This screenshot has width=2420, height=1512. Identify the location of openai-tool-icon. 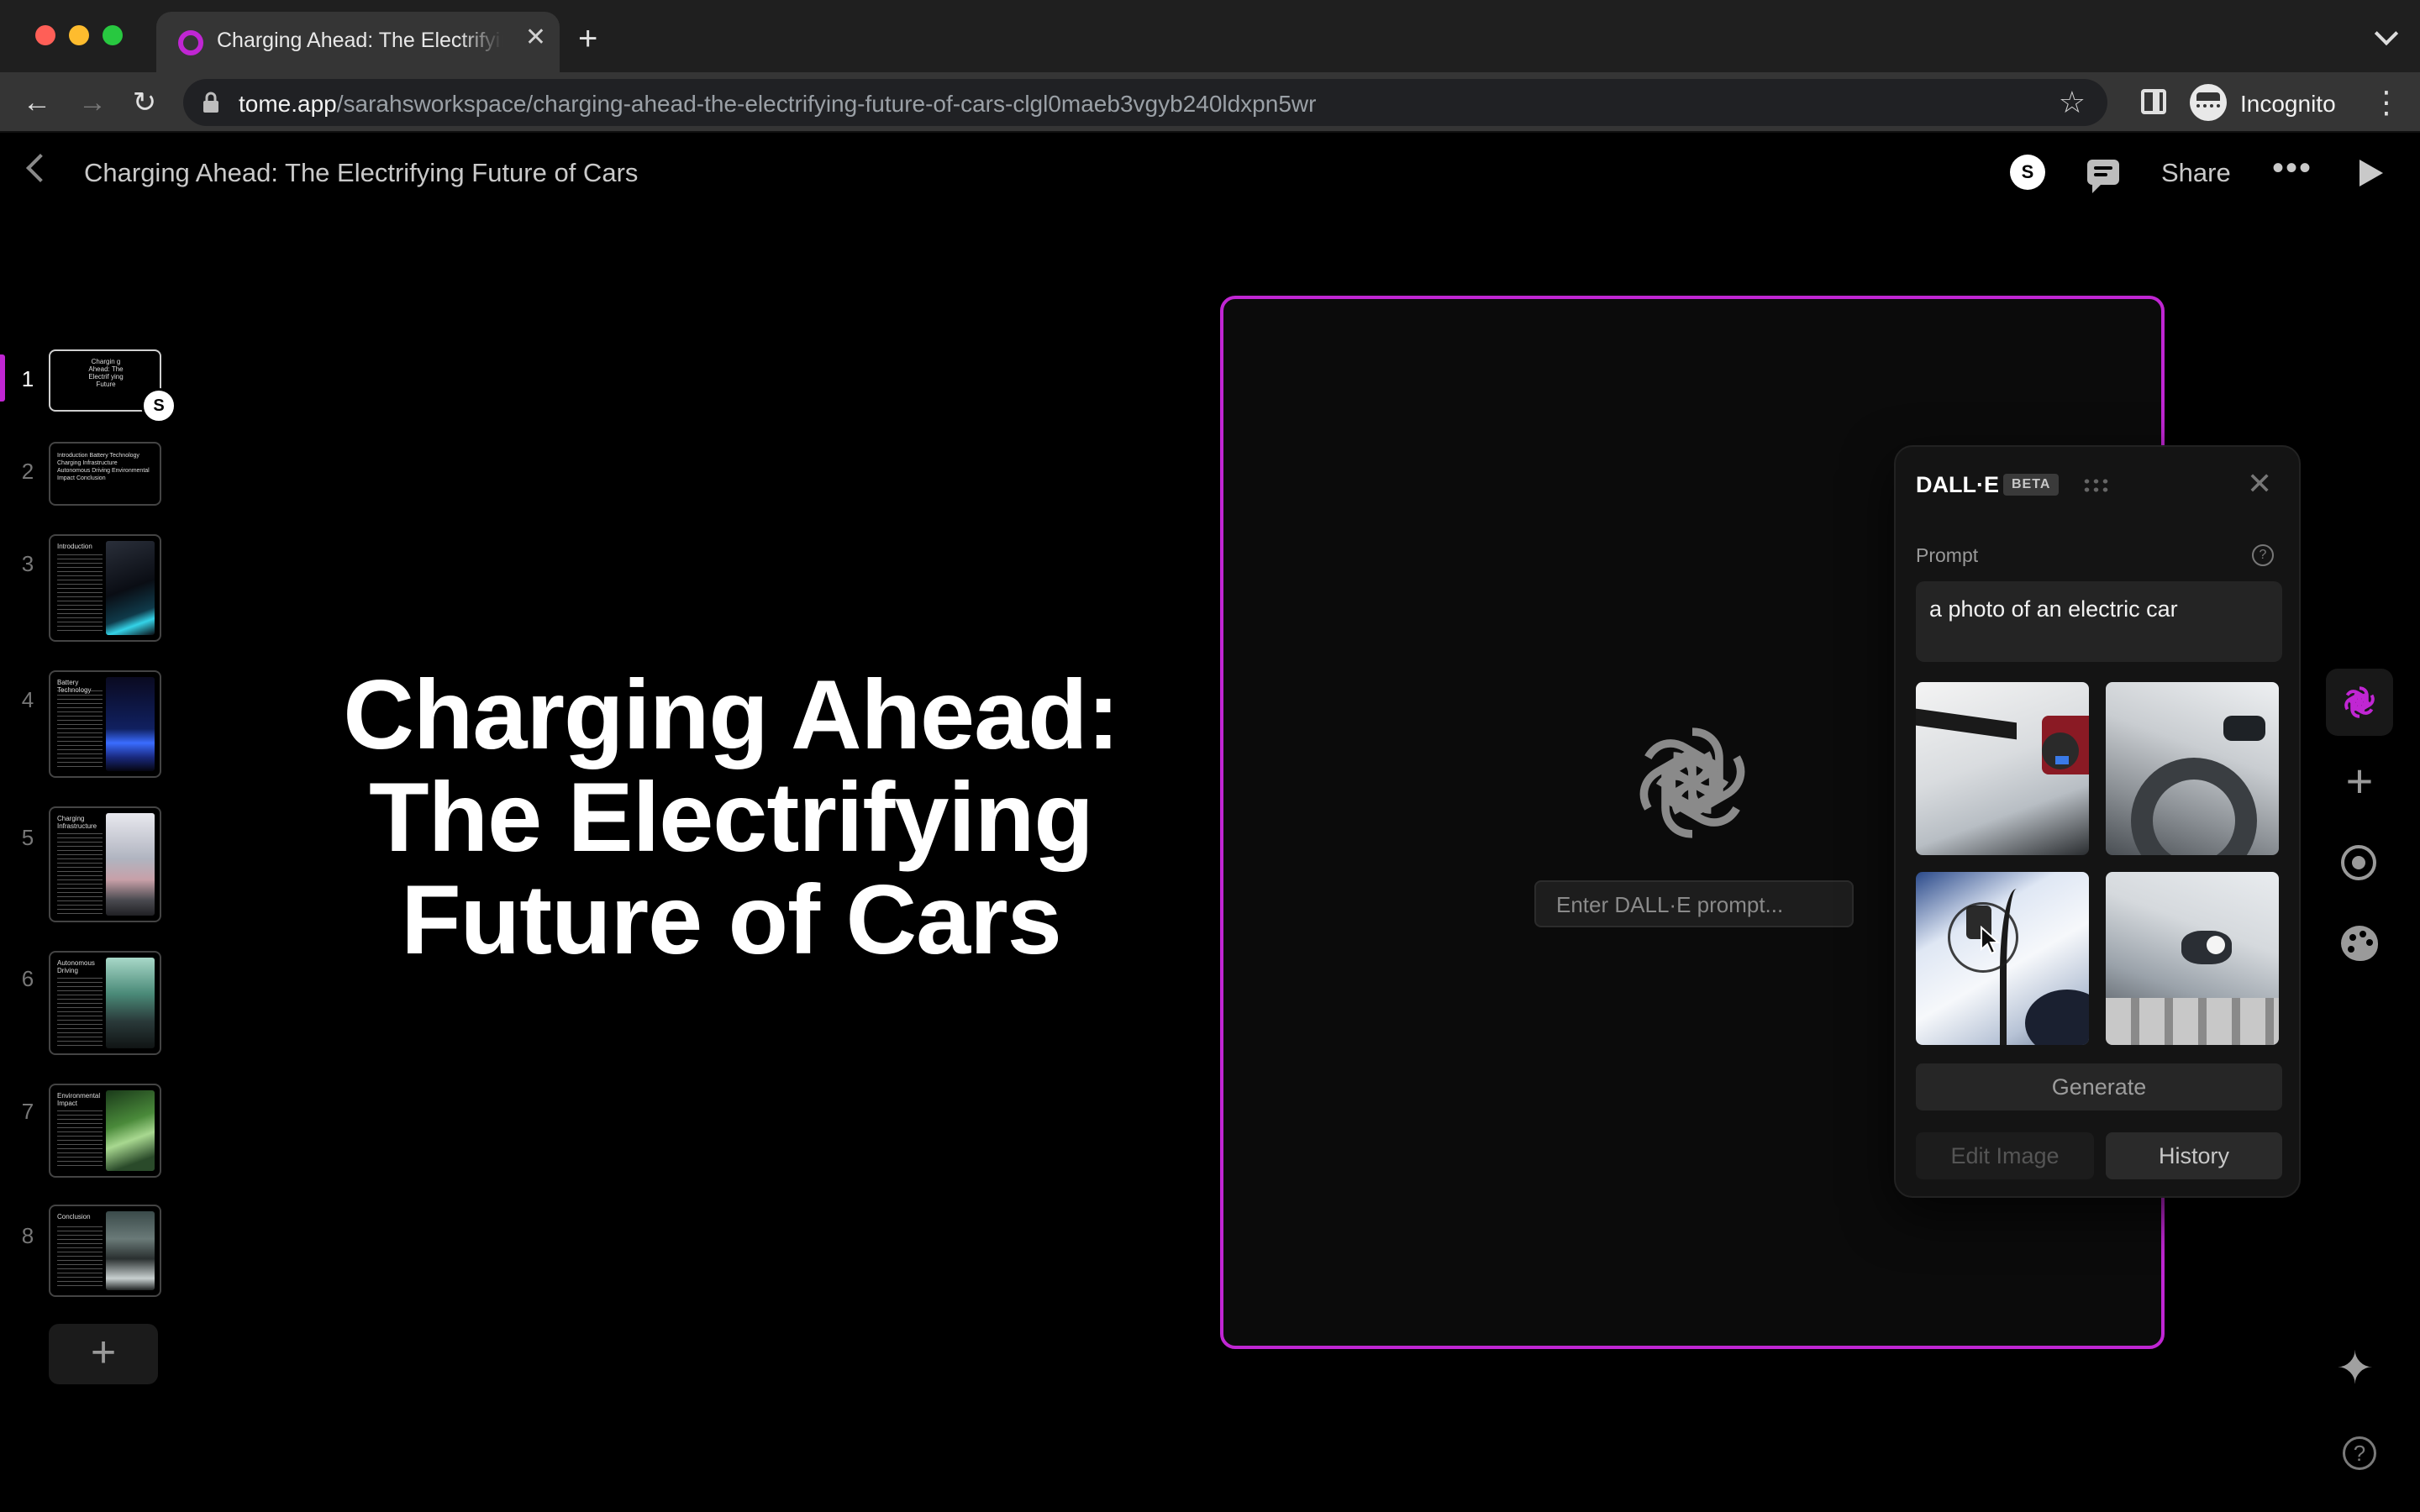
(2359, 702).